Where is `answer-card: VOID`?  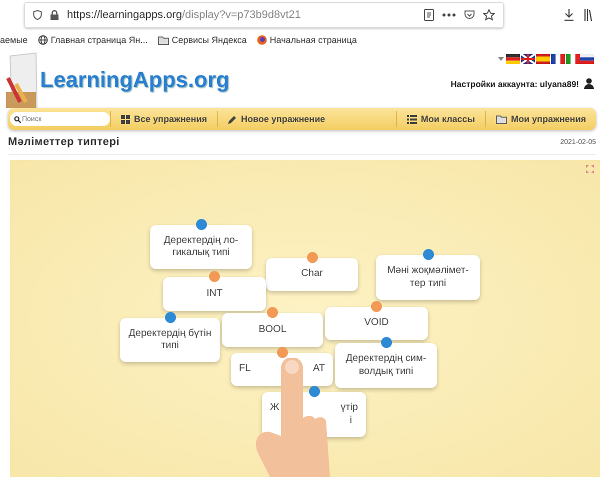
answer-card: VOID is located at coordinates (376, 323).